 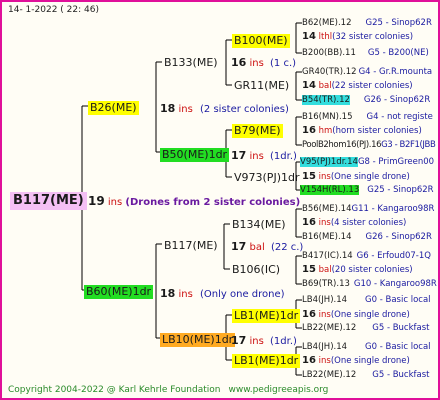 I want to click on g4-b134-name: B134(ME), so click(x=259, y=225).